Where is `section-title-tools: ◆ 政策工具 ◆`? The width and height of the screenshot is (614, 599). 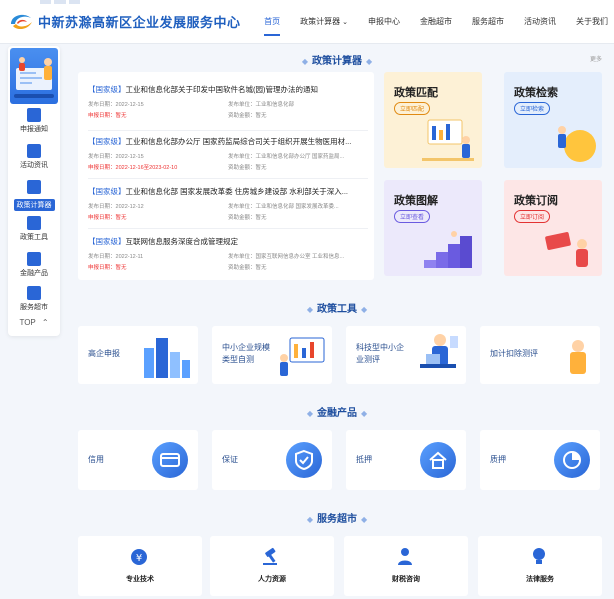 section-title-tools: ◆ 政策工具 ◆ is located at coordinates (337, 309).